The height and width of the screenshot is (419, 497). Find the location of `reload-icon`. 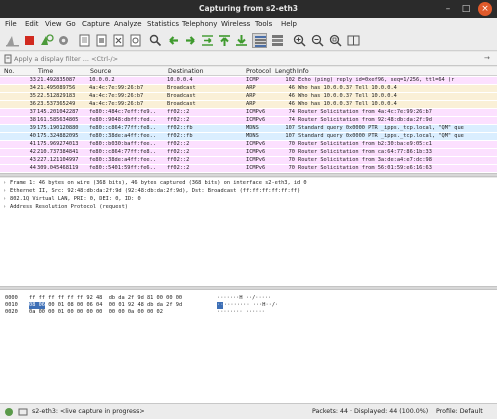

reload-icon is located at coordinates (135, 40).